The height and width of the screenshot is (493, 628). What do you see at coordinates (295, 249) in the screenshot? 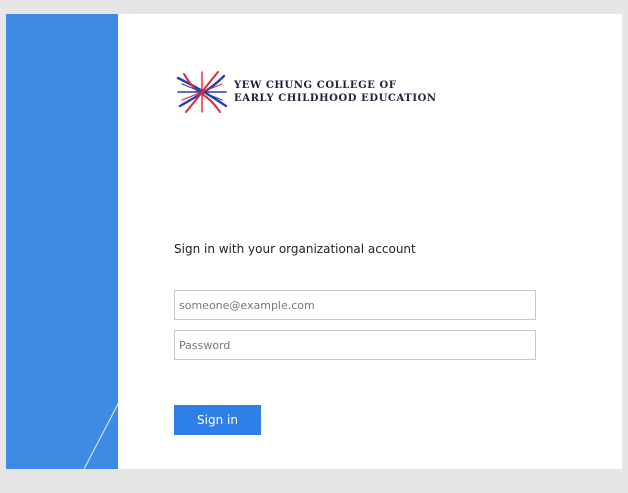
I see `sign-in-heading: Sign in with your organizational account` at bounding box center [295, 249].